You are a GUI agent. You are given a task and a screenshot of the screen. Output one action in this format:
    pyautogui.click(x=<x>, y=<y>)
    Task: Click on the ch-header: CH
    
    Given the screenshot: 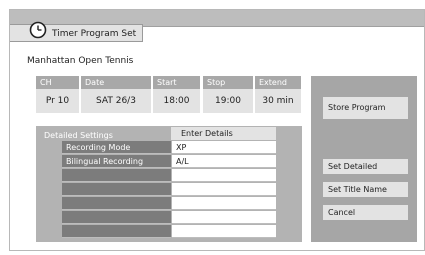 What is the action you would take?
    pyautogui.click(x=57, y=82)
    